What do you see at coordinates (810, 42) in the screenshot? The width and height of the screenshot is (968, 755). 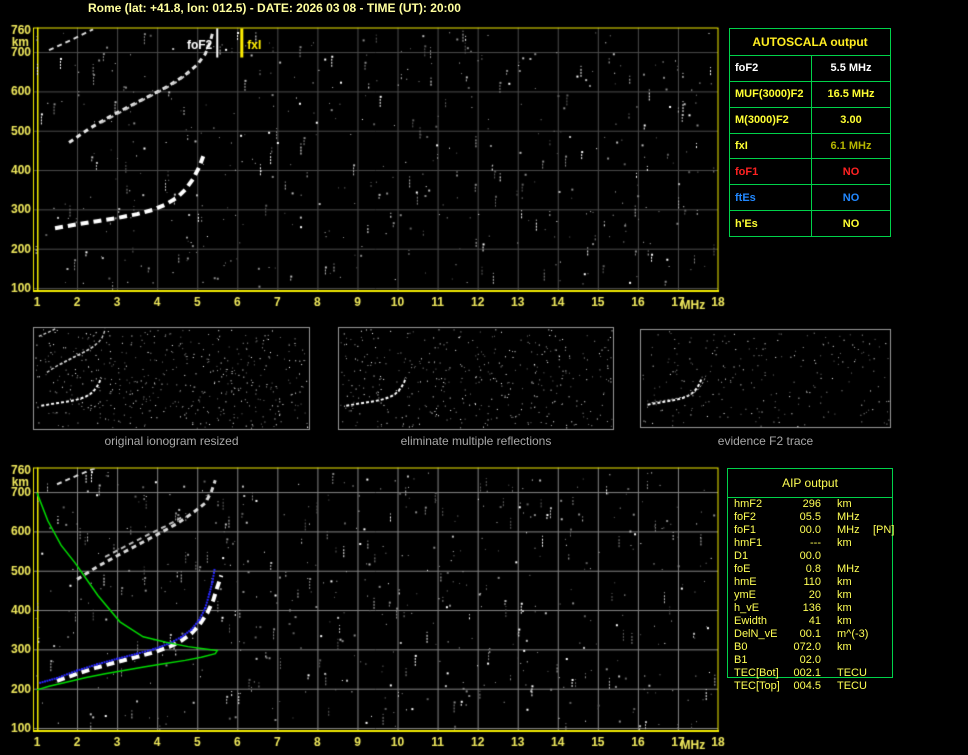 I see `autoscala-table-header: AUTOSCALA output` at bounding box center [810, 42].